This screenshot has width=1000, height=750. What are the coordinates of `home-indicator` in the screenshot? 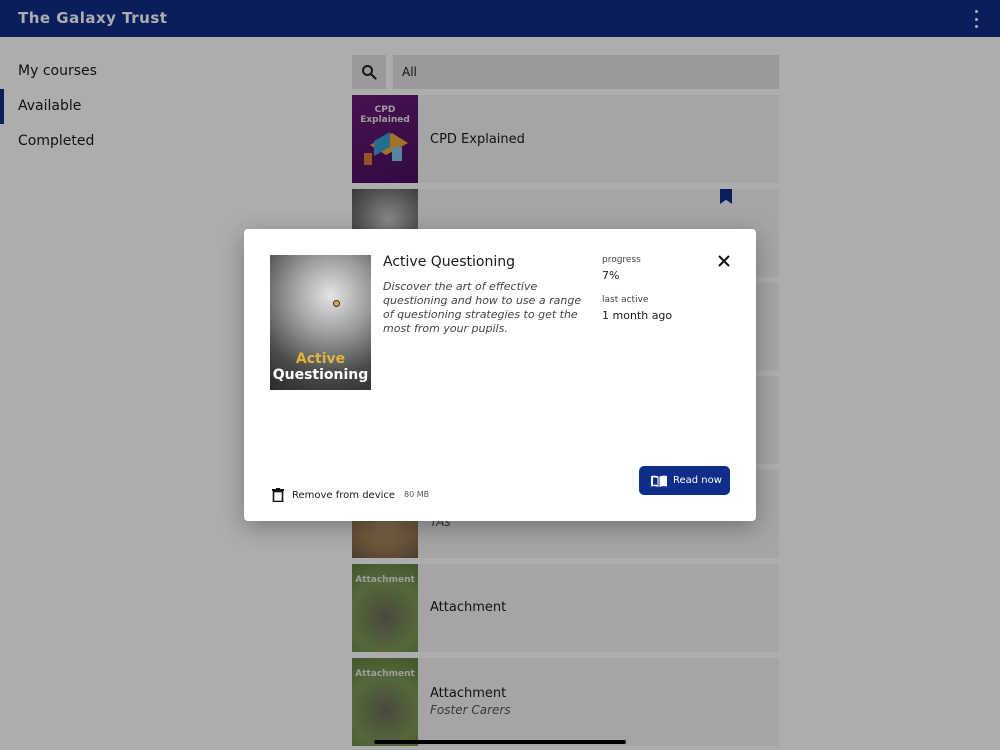 It's located at (500, 742).